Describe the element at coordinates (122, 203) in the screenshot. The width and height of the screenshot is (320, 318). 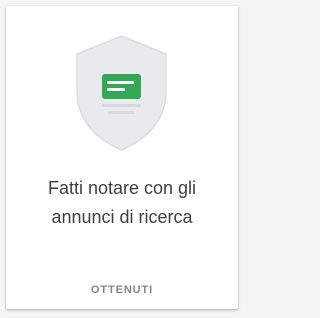
I see `achievement-title: Fatti notare con gli annunci di ricerca` at that location.